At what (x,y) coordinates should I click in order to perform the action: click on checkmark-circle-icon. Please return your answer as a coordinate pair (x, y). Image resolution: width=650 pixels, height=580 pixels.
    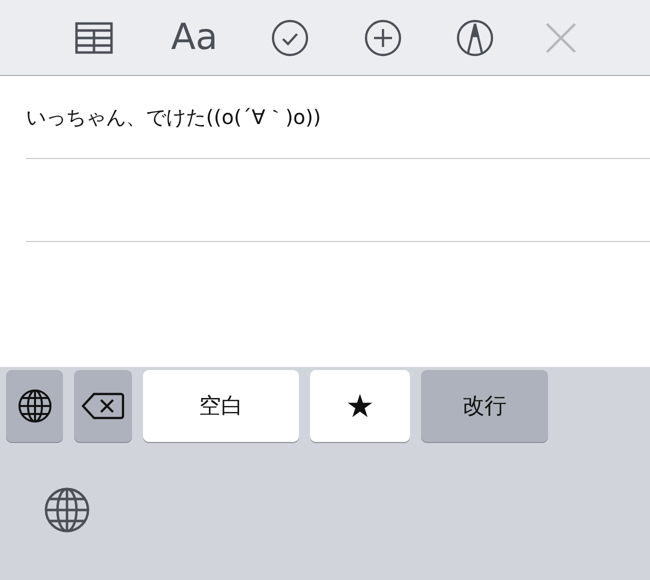
    Looking at the image, I should click on (289, 37).